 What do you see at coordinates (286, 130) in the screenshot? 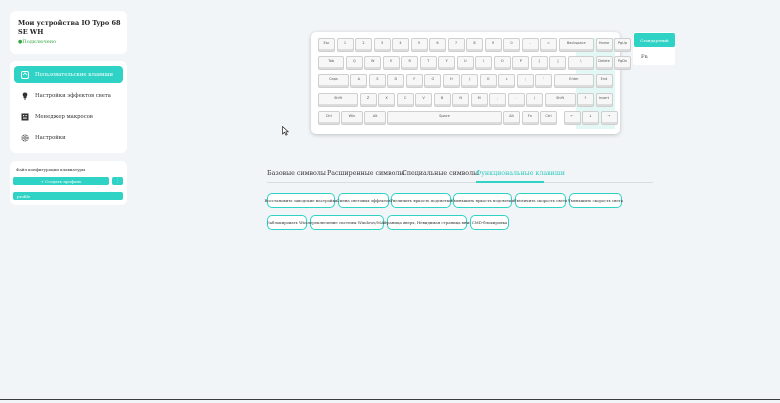
I see `mouse-cursor-icon` at bounding box center [286, 130].